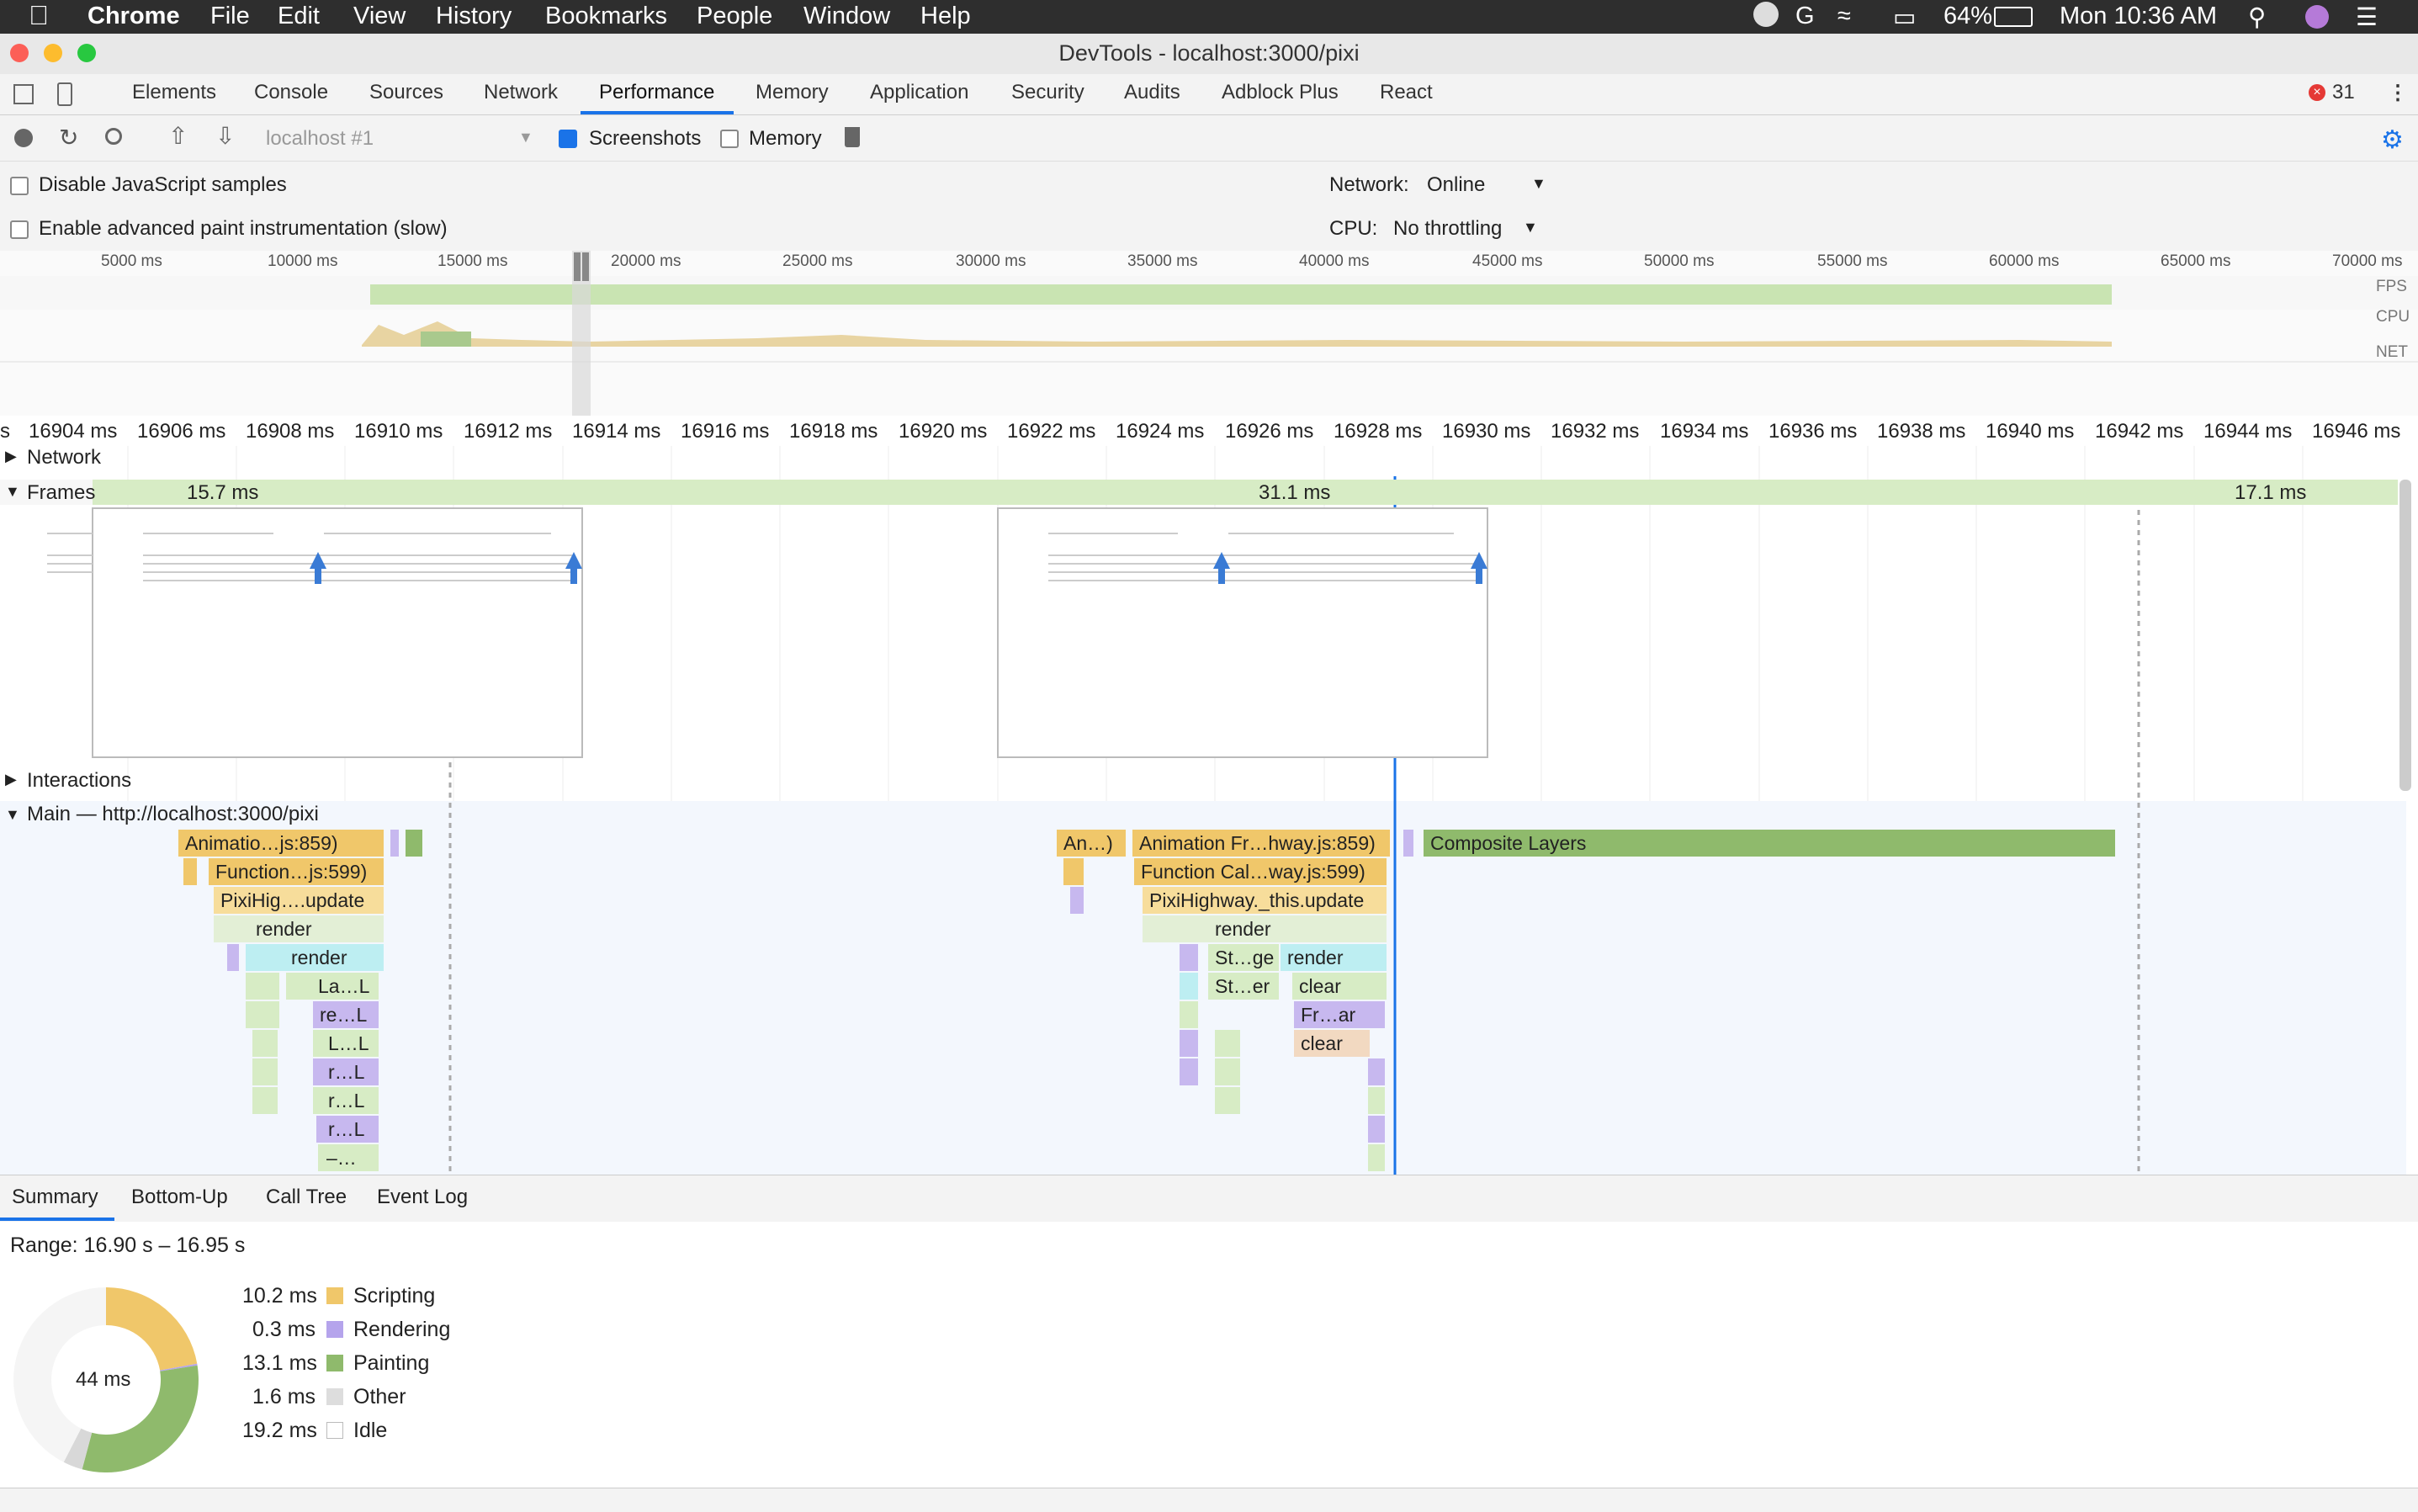 This screenshot has height=1512, width=2418. I want to click on tab-summary: Summary, so click(55, 1197).